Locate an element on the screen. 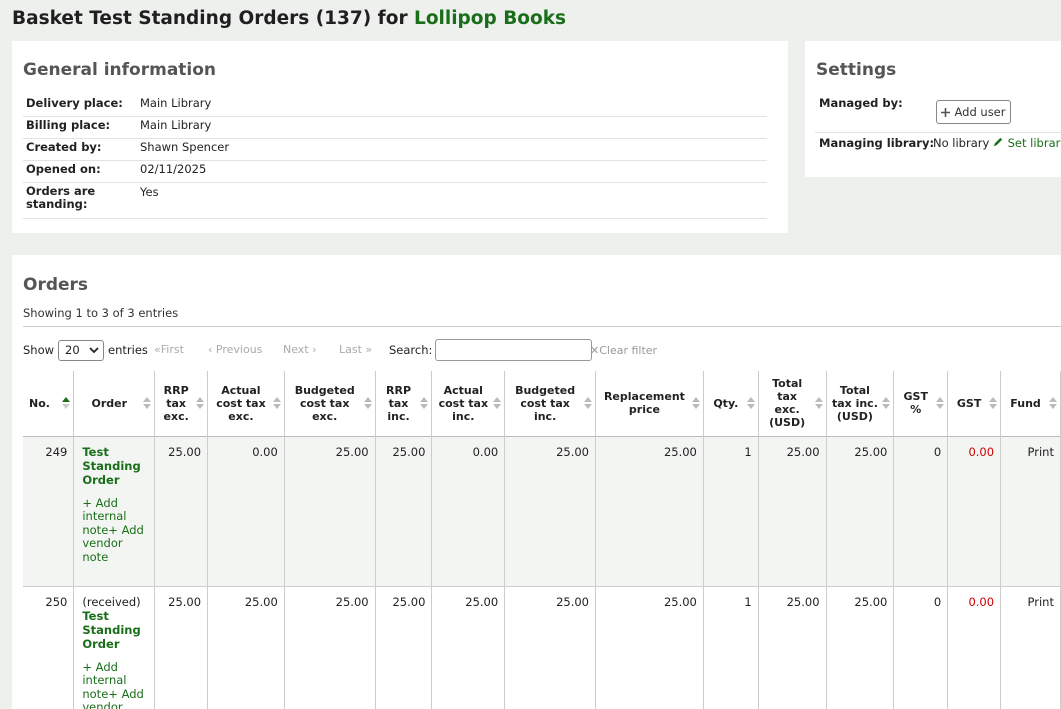 The height and width of the screenshot is (709, 1061). col-header-rrp-inc: RRP tax inc. is located at coordinates (404, 403).